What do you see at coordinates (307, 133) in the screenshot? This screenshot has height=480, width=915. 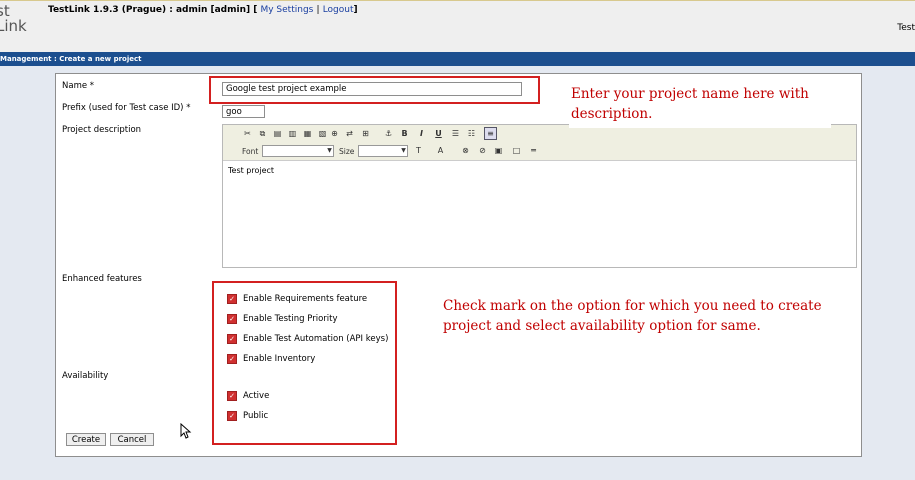 I see `paste-word-icon: ▦` at bounding box center [307, 133].